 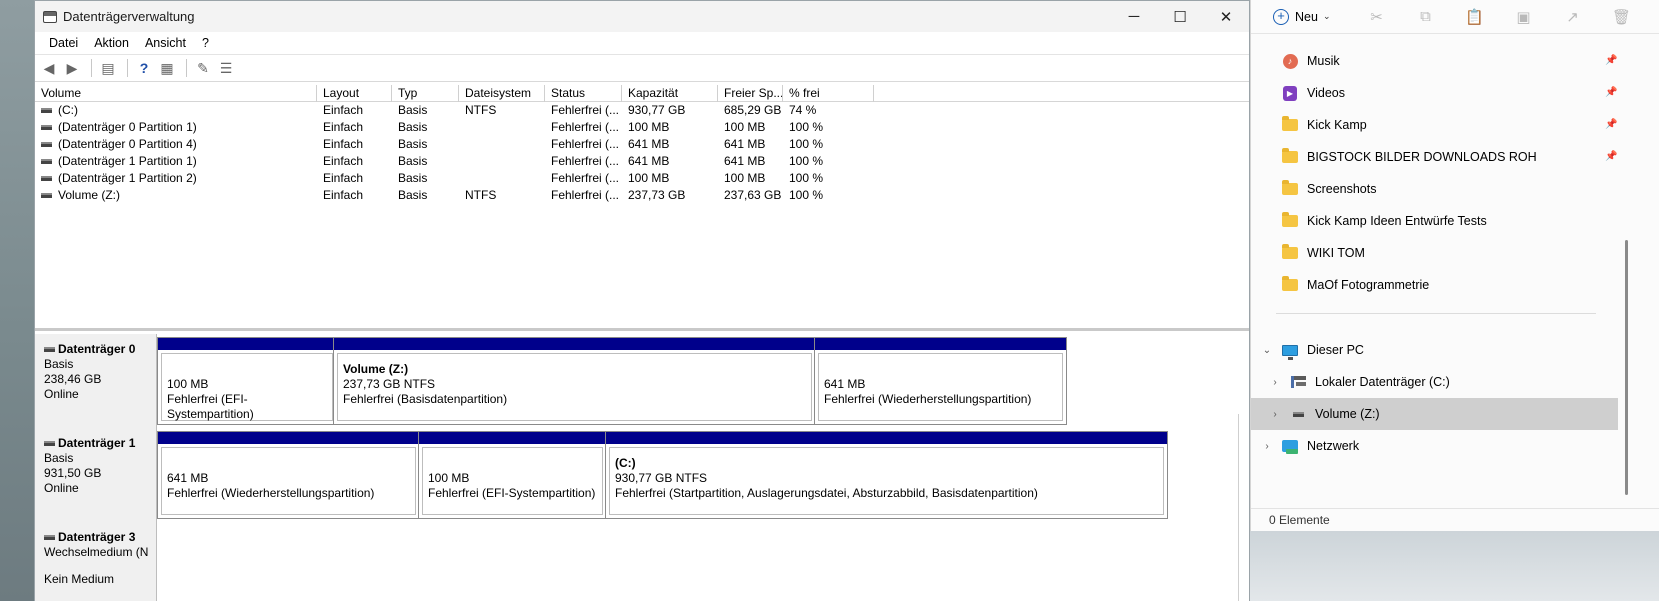 What do you see at coordinates (72, 68) in the screenshot?
I see `forward-arrow-icon: ▶` at bounding box center [72, 68].